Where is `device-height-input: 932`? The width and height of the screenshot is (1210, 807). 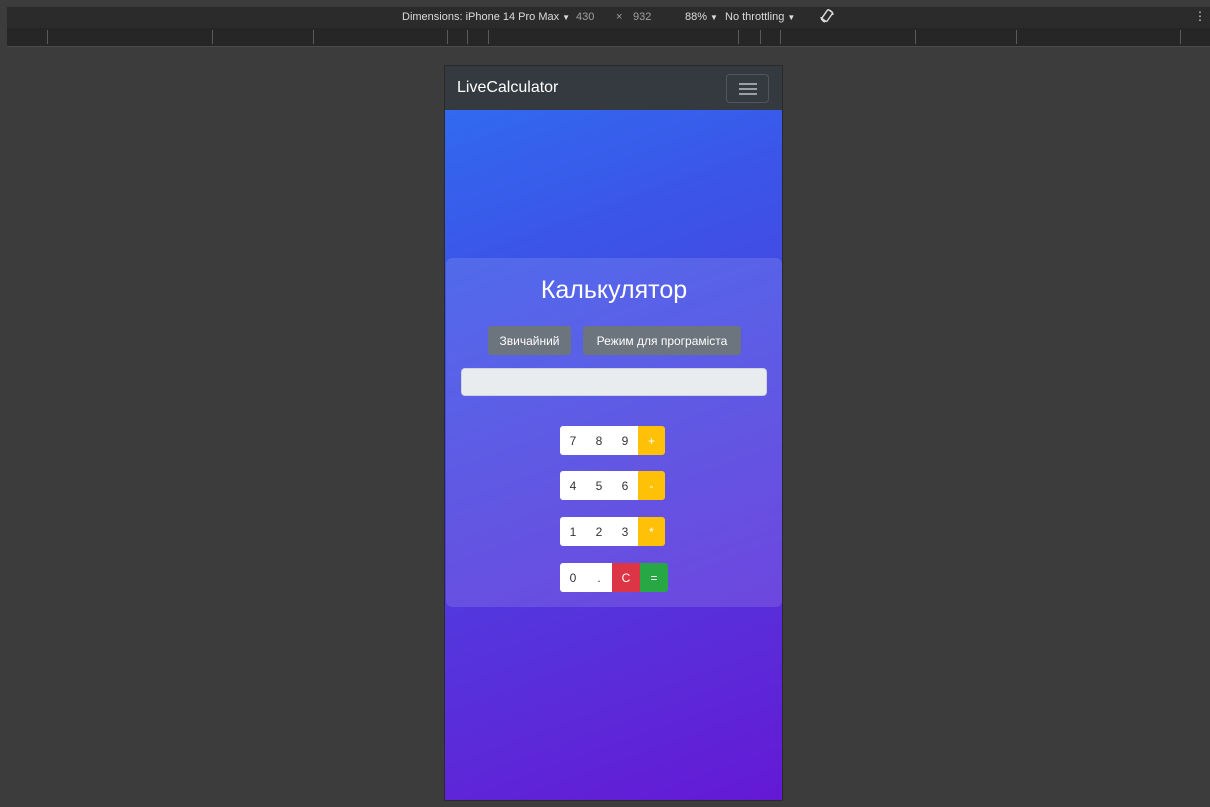 device-height-input: 932 is located at coordinates (642, 17).